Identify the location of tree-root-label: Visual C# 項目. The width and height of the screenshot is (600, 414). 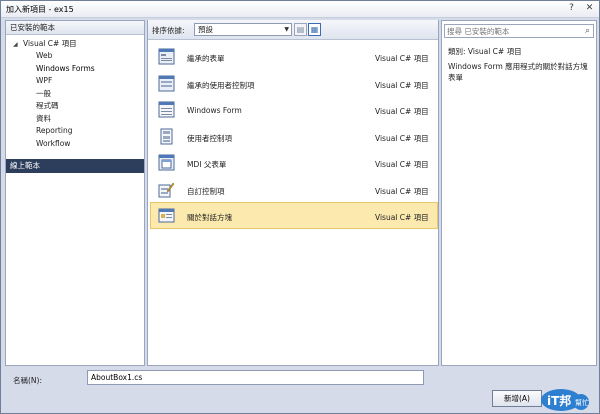
(50, 43).